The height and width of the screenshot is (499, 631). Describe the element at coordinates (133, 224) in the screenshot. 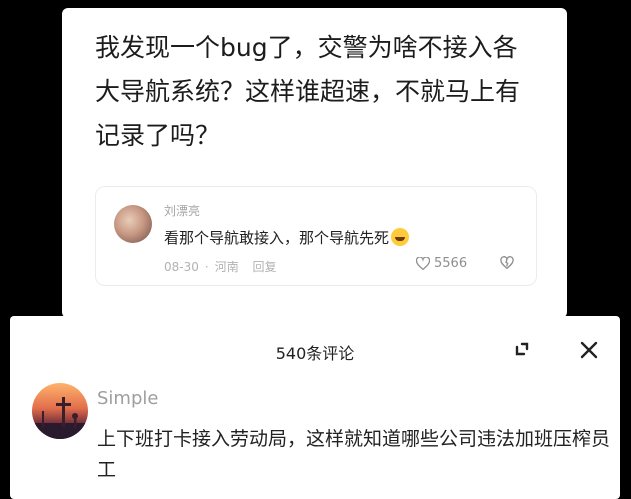

I see `reply-avatar` at that location.